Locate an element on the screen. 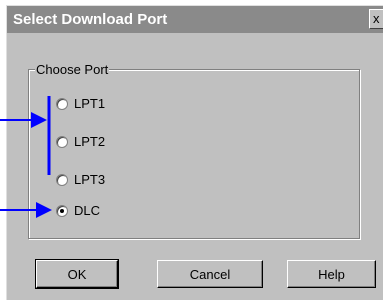 The width and height of the screenshot is (383, 300). title-bar: Select Download Port x is located at coordinates (195, 19).